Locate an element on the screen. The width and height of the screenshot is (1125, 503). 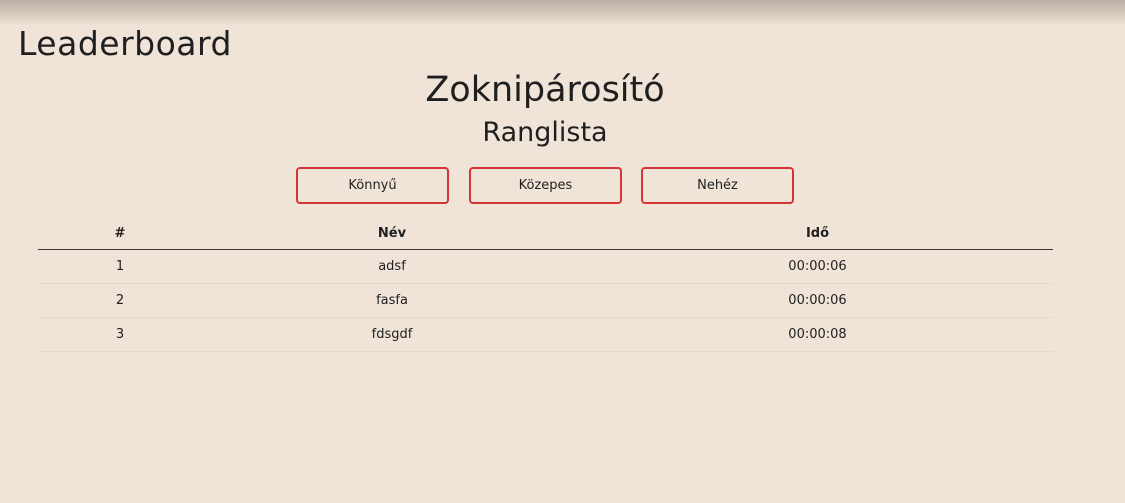
table-row: 1 adsf 00:00:06 is located at coordinates (545, 266).